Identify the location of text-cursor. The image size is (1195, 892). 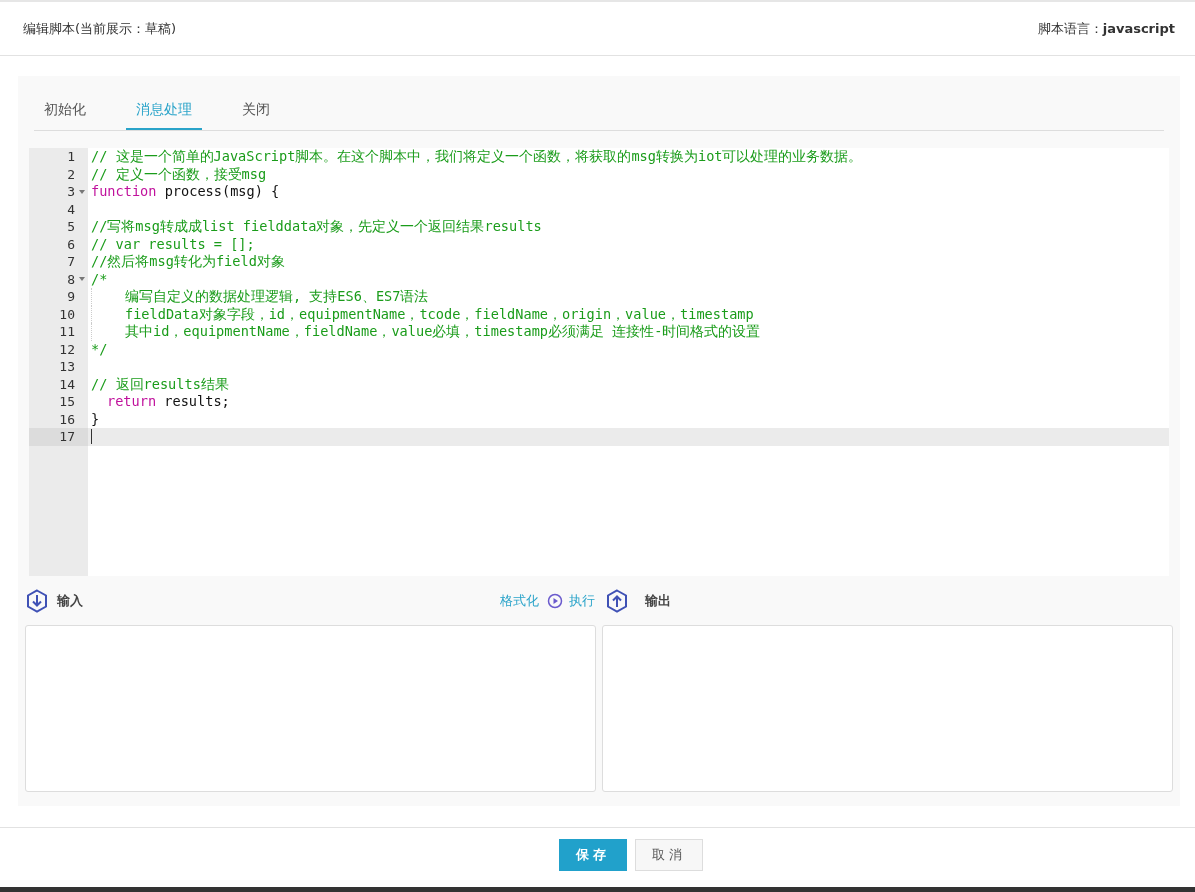
(91, 437).